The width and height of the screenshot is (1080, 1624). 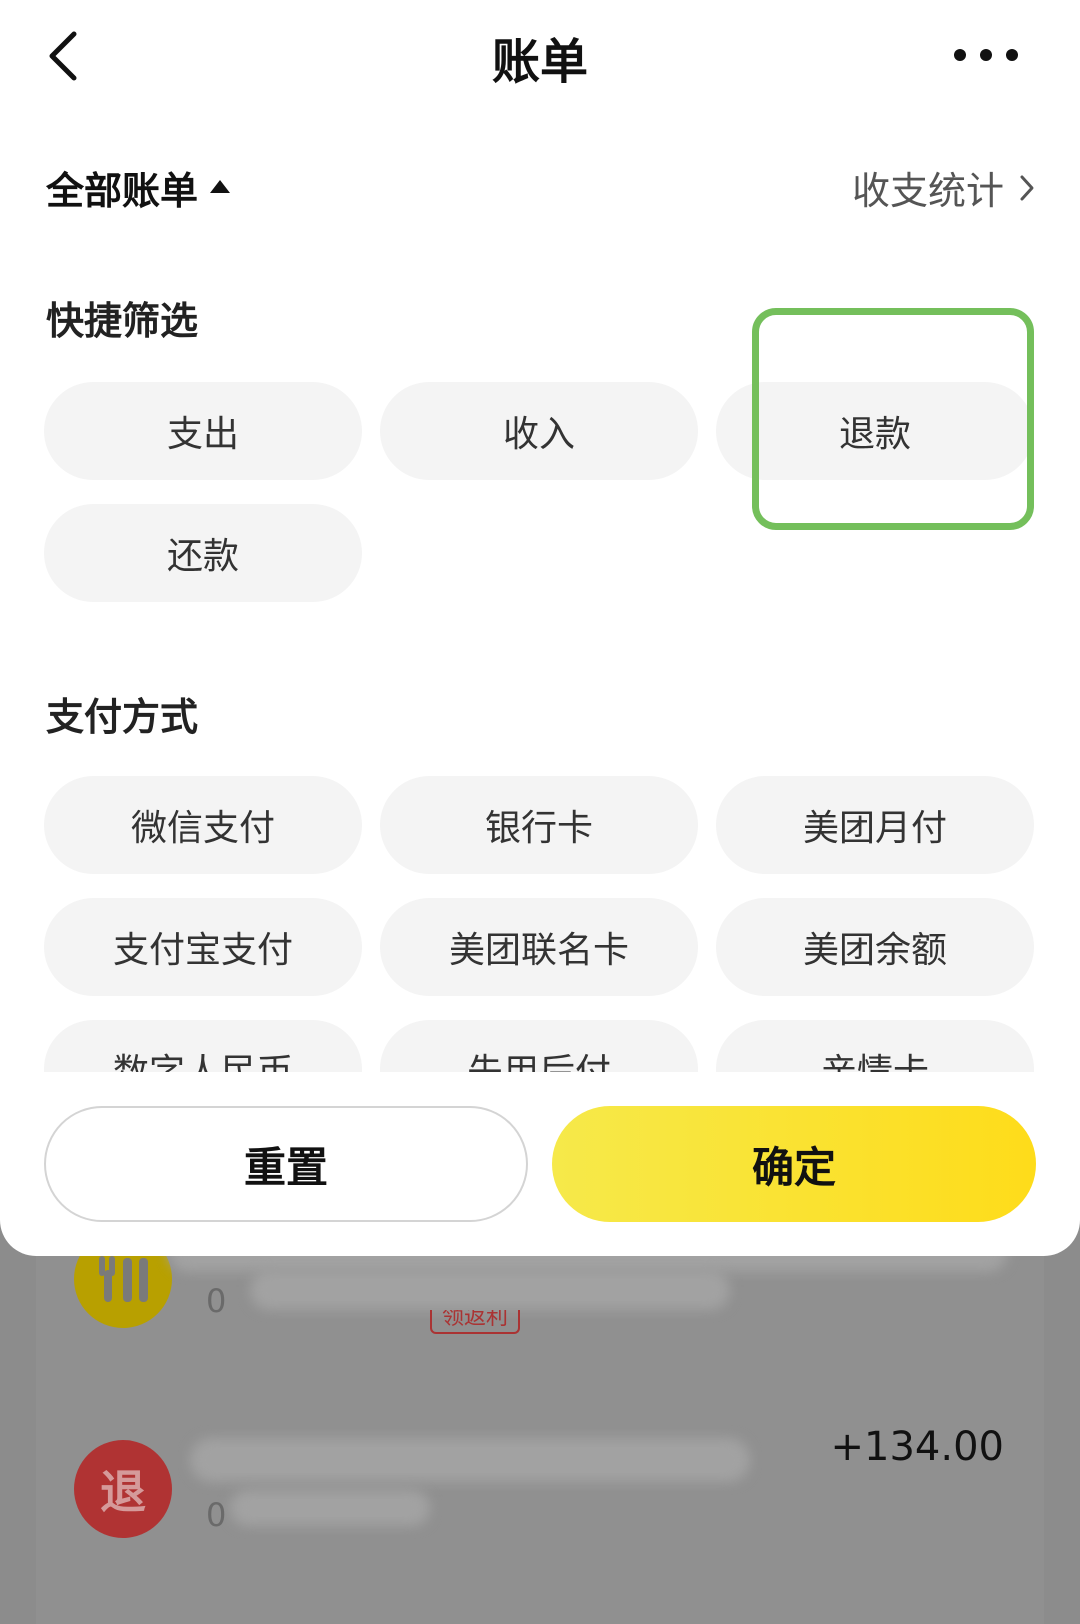 I want to click on reset-button: 重置, so click(x=286, y=1164).